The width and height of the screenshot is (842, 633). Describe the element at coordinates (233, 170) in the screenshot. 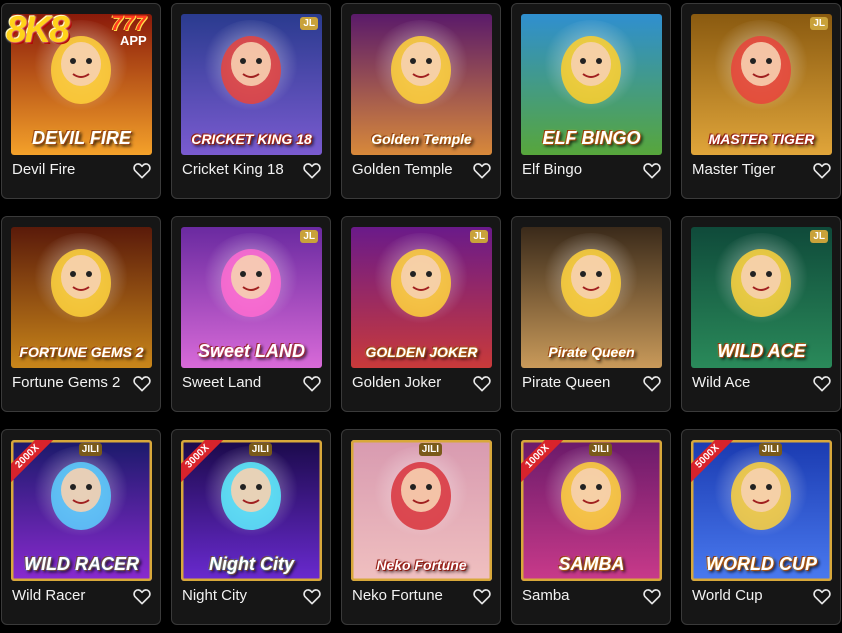

I see `game-title: Cricket King 18` at that location.